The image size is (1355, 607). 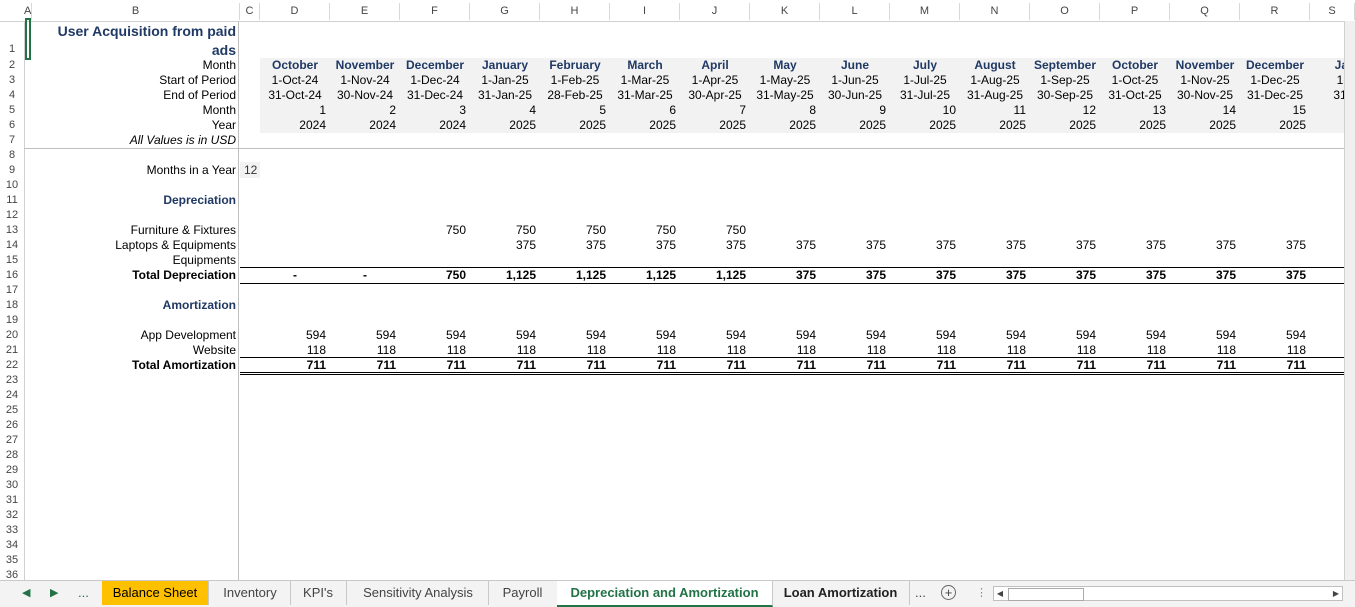 I want to click on period-start: 1-May-25, so click(x=785, y=80).